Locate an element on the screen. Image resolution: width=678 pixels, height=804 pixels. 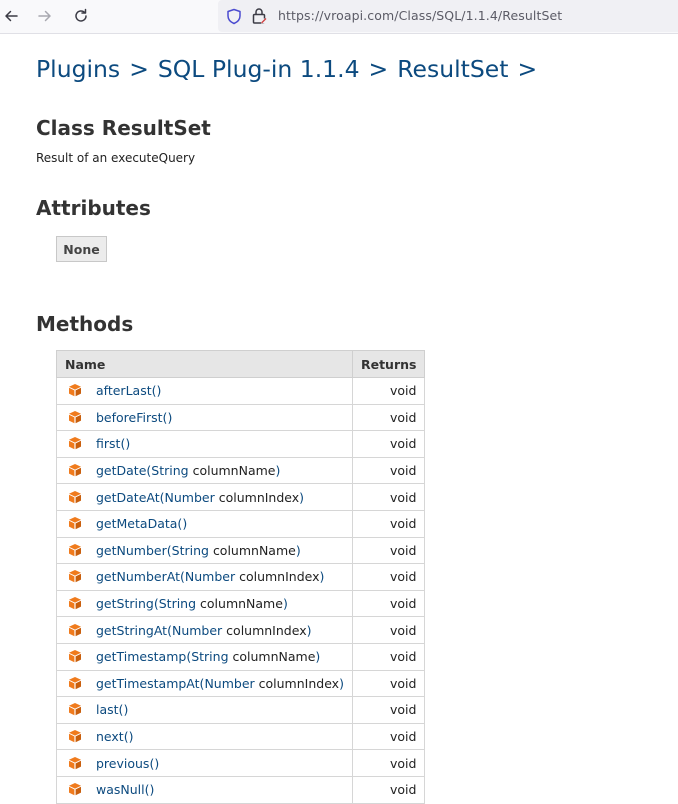
method-name-cell: getTimestamp(String columnName) is located at coordinates (204, 656).